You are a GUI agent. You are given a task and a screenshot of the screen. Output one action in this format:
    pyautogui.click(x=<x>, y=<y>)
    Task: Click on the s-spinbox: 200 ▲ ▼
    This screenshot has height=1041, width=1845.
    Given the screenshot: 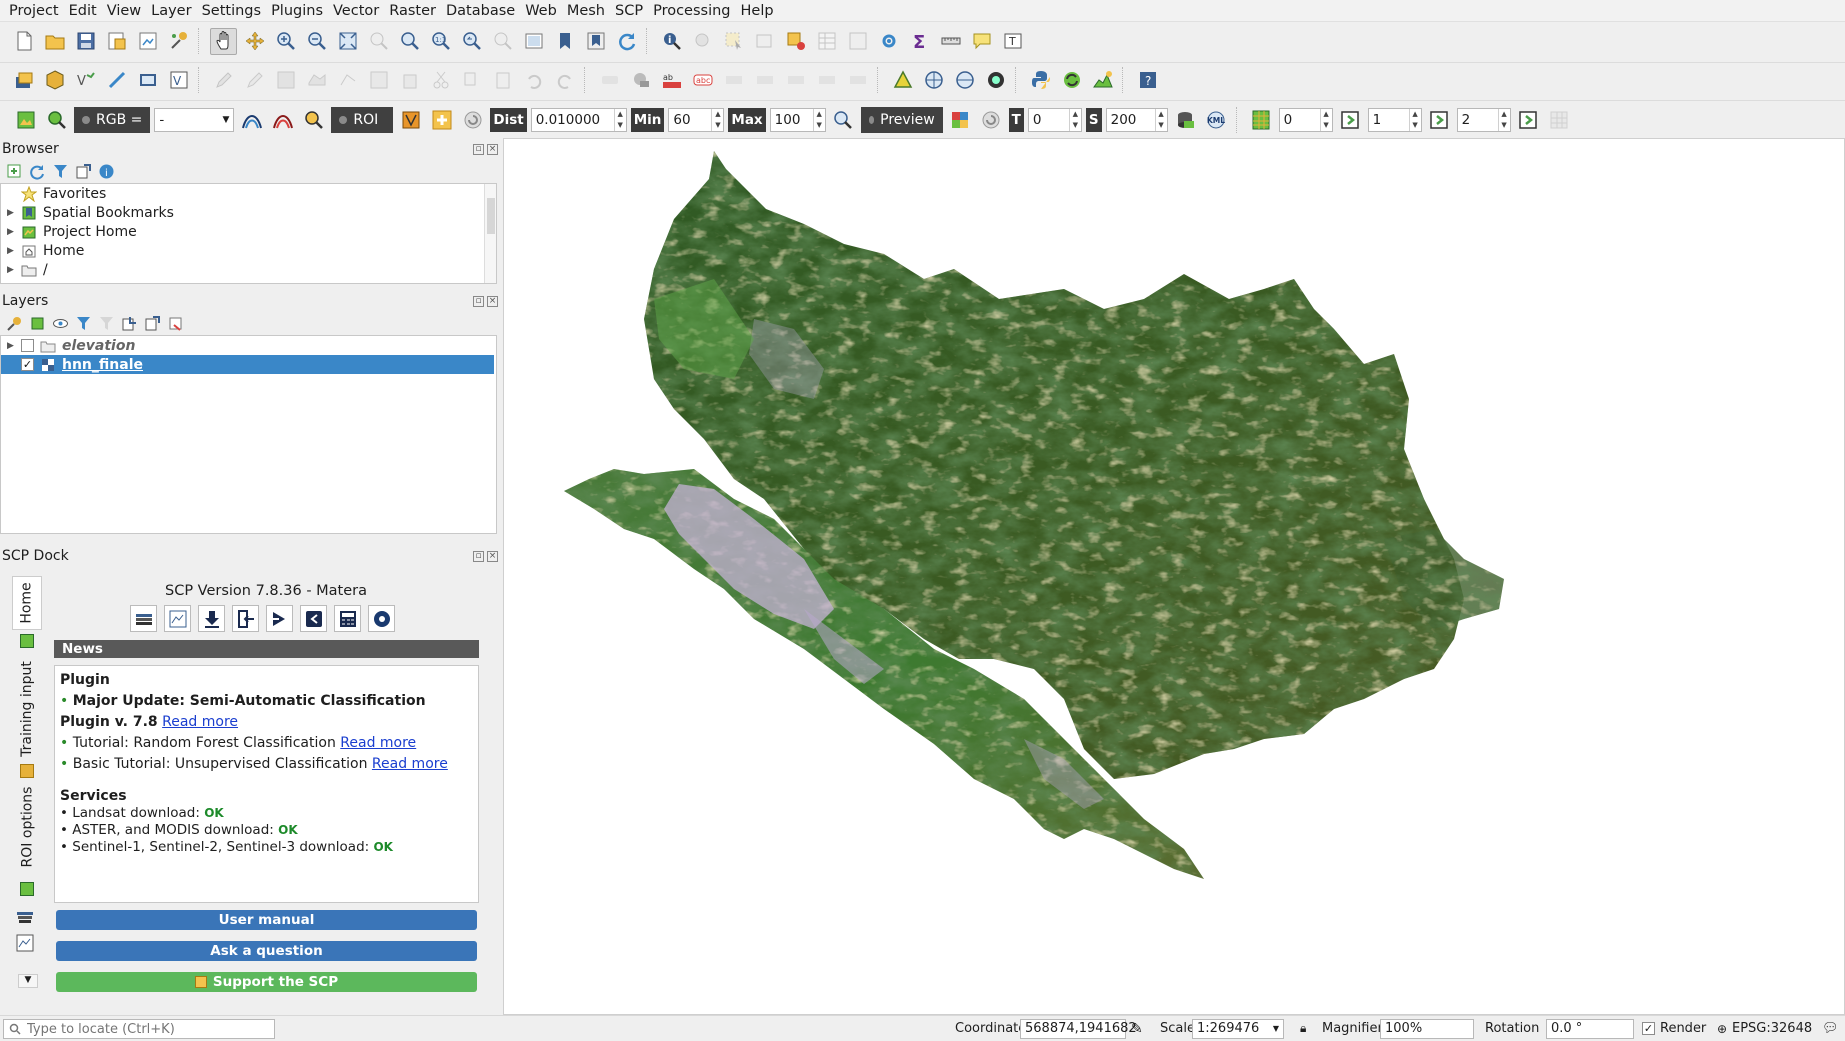 What is the action you would take?
    pyautogui.click(x=1136, y=119)
    